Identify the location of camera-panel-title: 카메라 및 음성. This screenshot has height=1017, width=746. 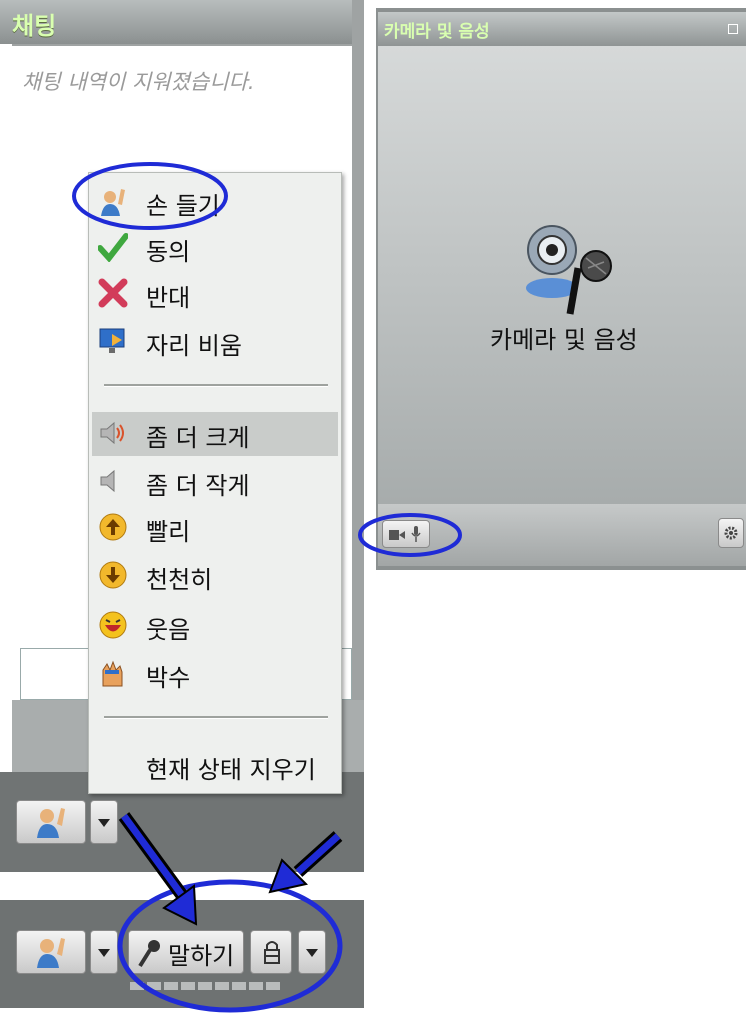
(437, 32).